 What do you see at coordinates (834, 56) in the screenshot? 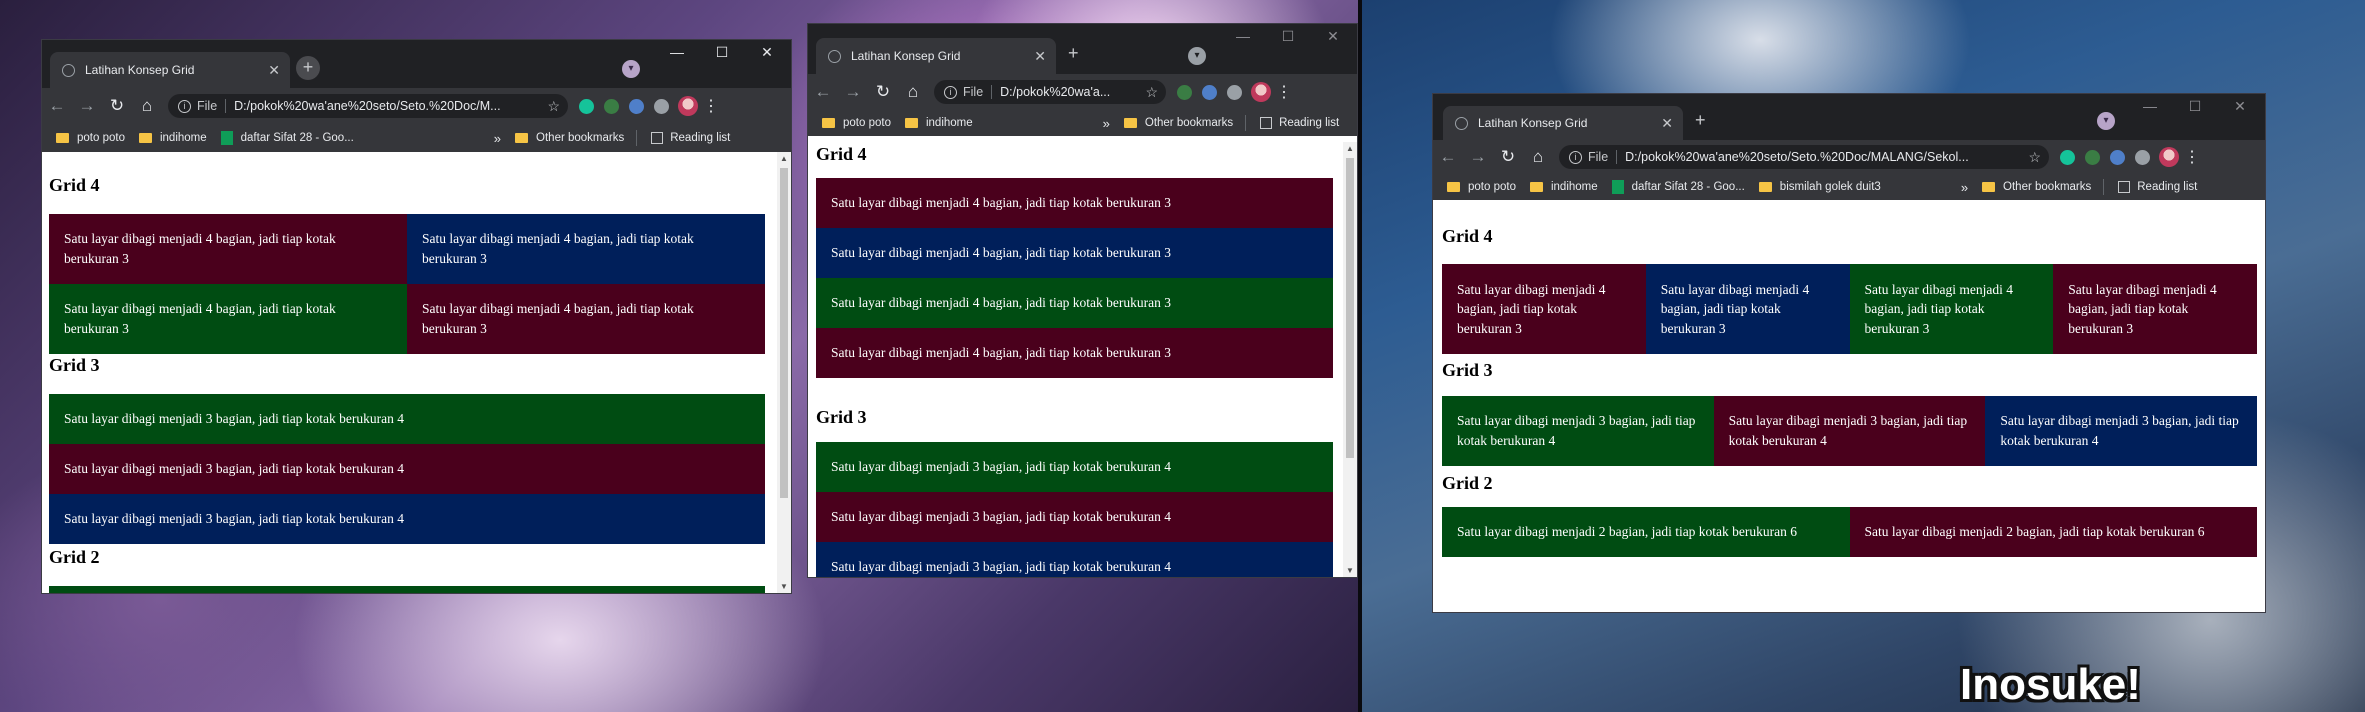
I see `globe-icon` at bounding box center [834, 56].